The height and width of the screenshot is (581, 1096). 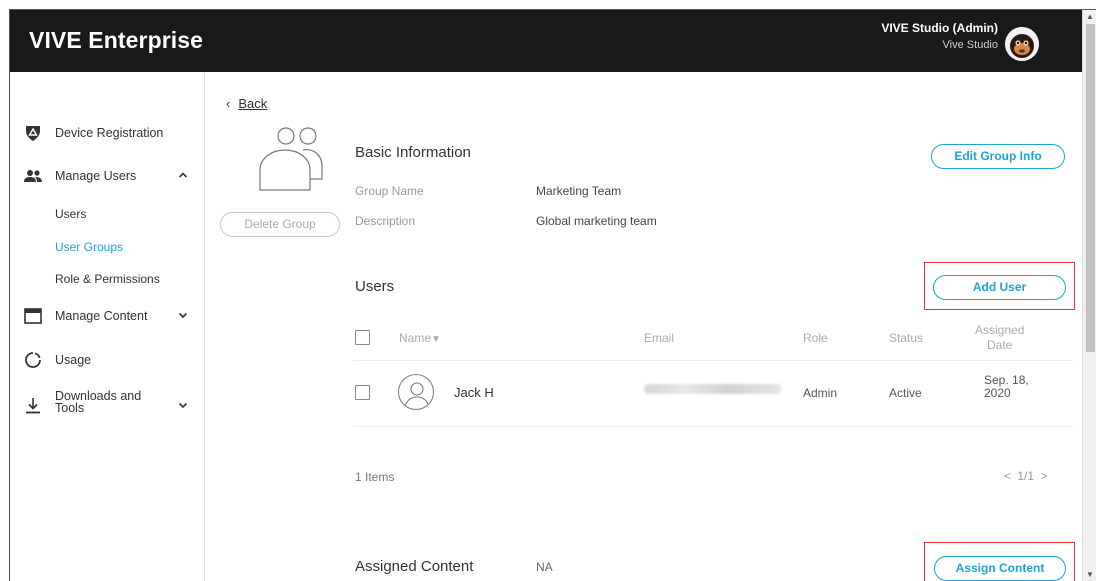 I want to click on vertical-scrollbar: ▲ ▼, so click(x=1089, y=295).